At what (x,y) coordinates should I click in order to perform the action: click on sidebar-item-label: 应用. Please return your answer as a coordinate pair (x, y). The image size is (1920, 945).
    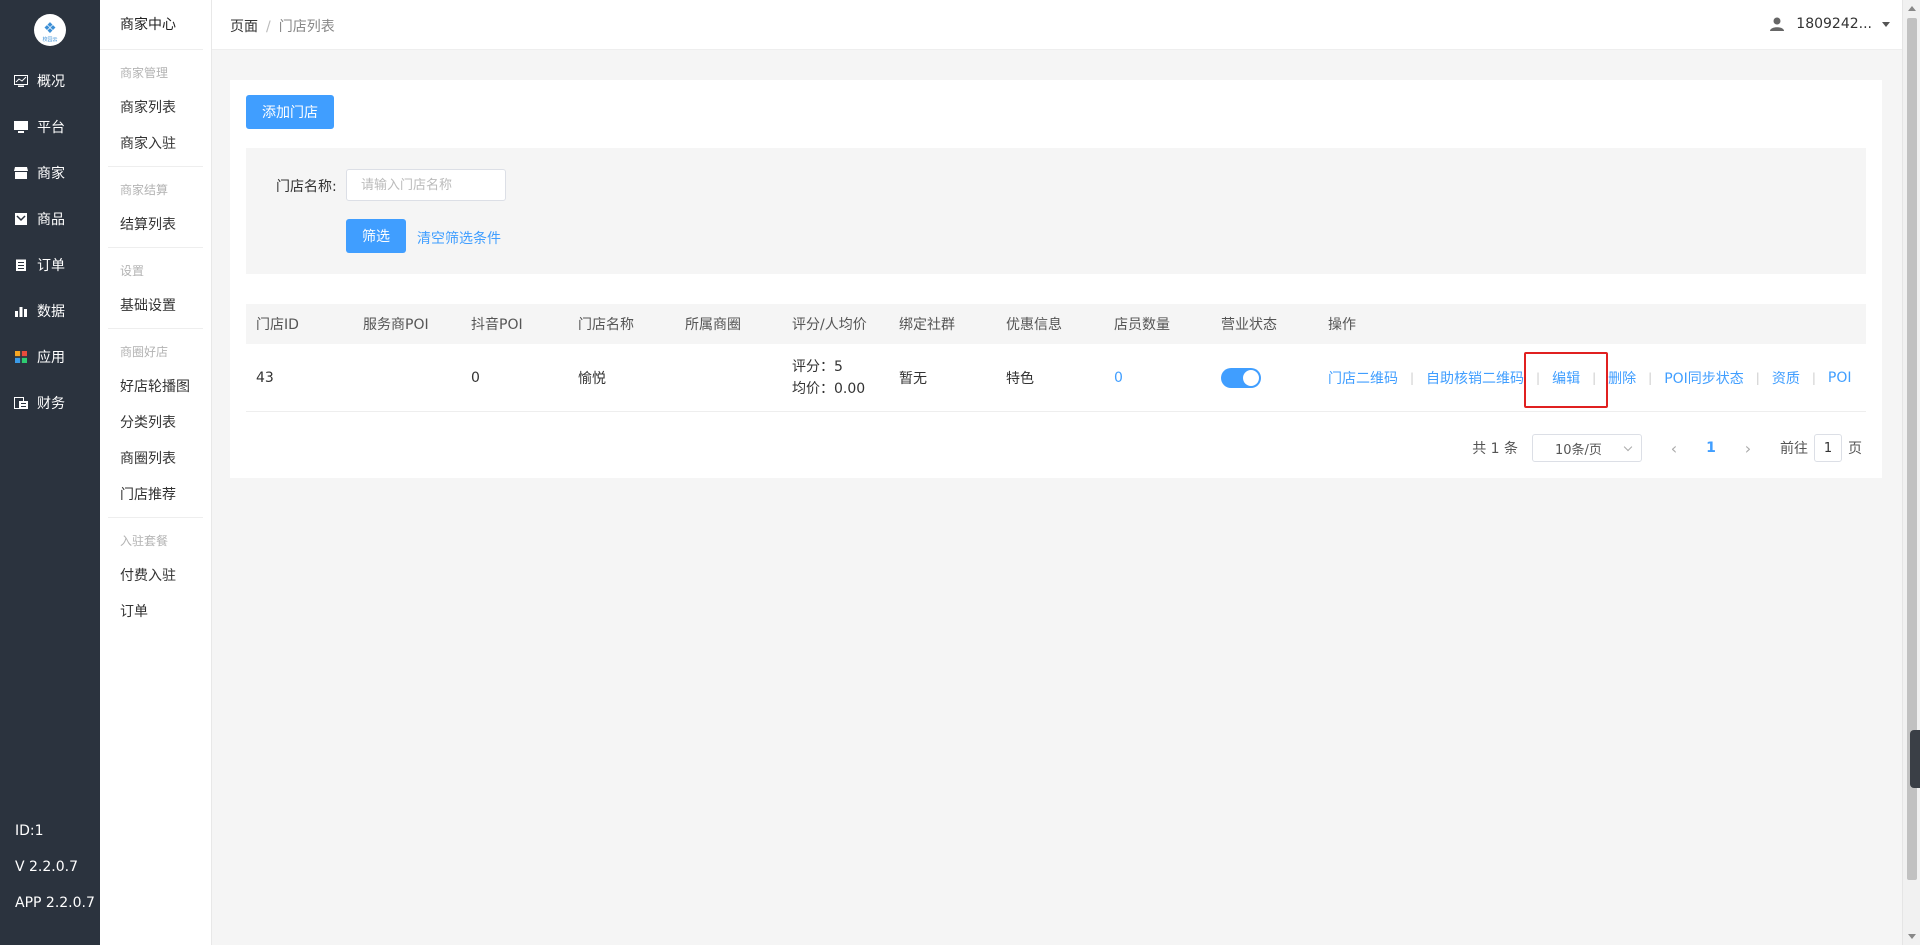
    Looking at the image, I should click on (51, 358).